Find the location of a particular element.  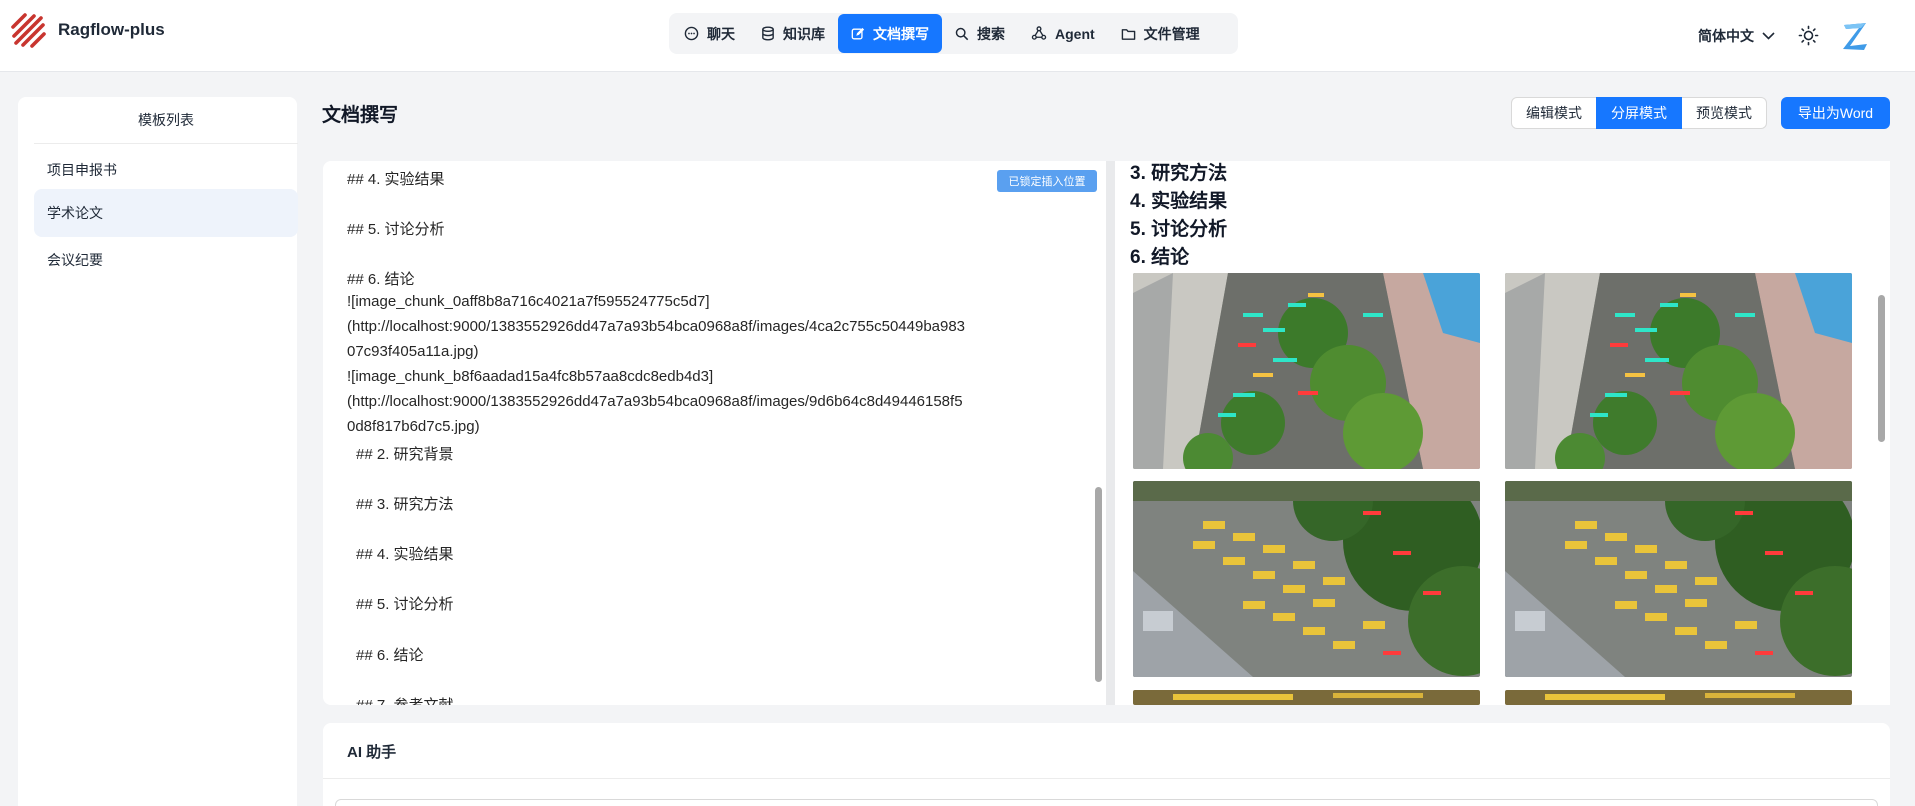

export-word-button: 导出为Word is located at coordinates (1835, 113).